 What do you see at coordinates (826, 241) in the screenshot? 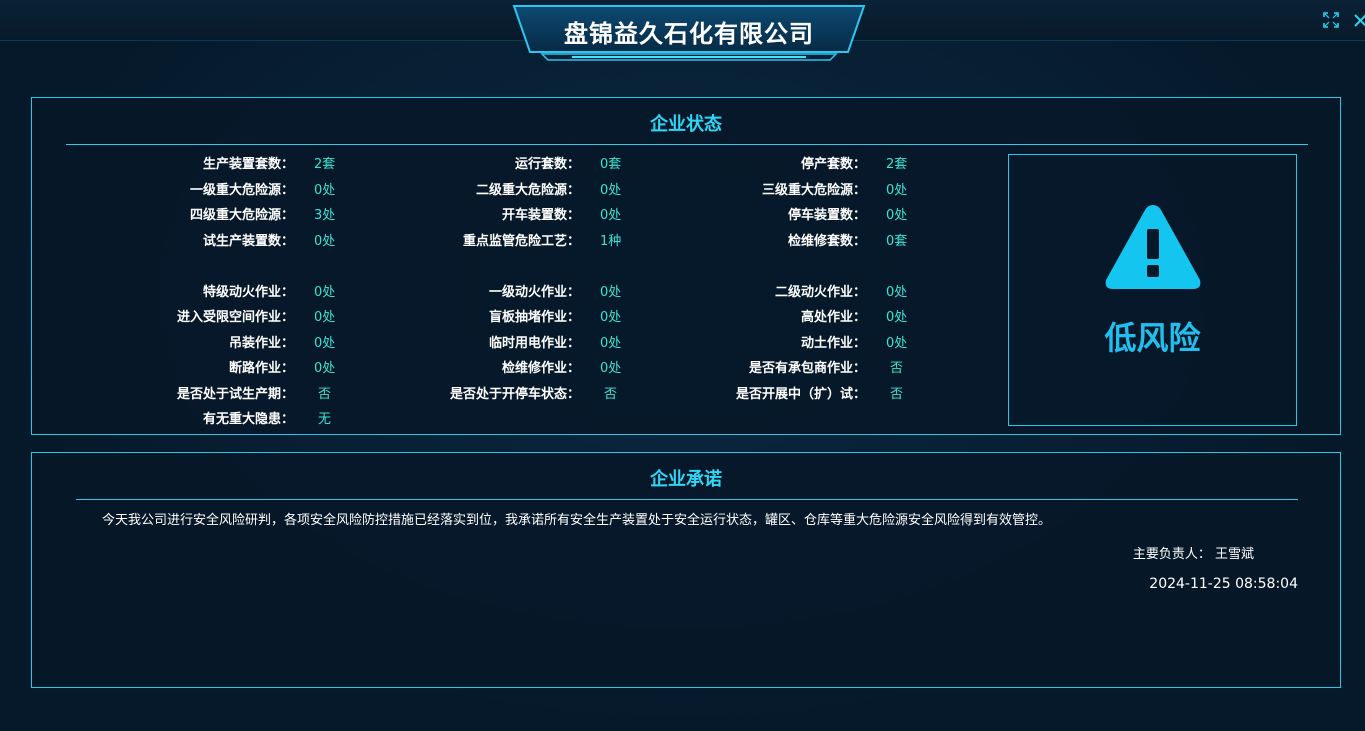
I see `status-label: 检维修套数：` at bounding box center [826, 241].